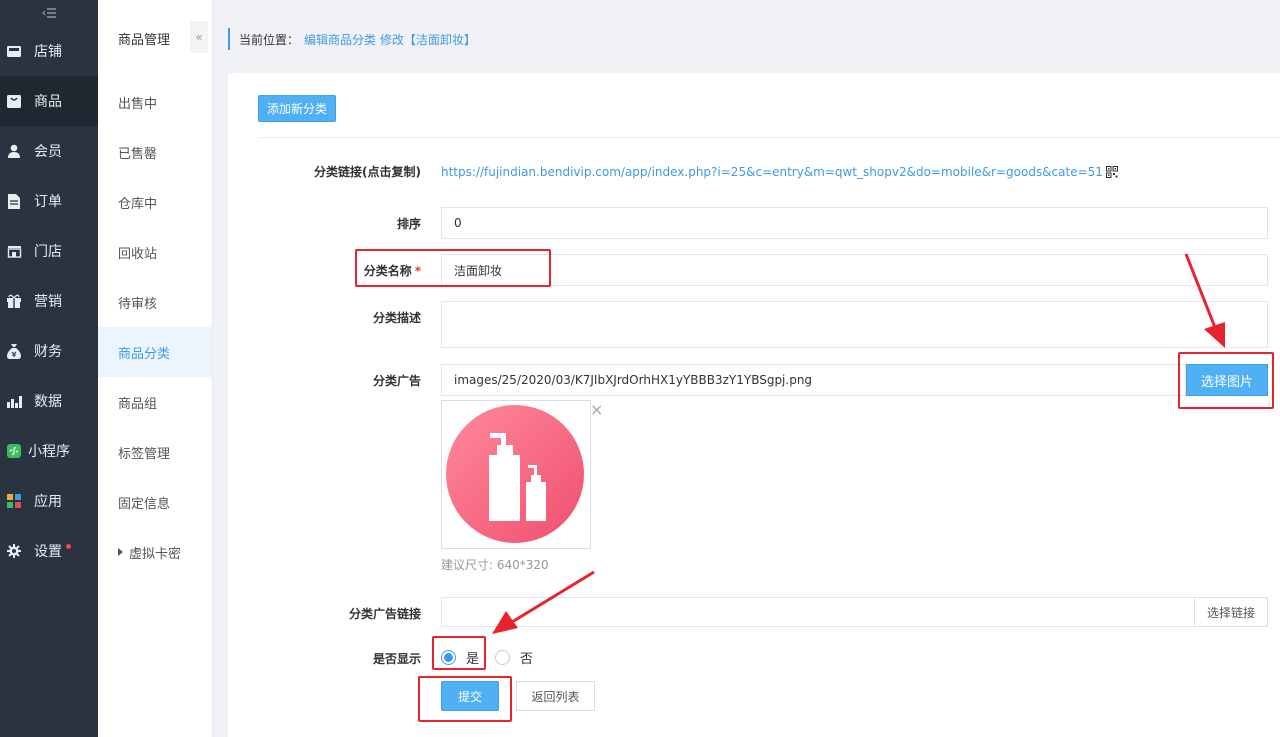 This screenshot has width=1280, height=737. Describe the element at coordinates (1111, 172) in the screenshot. I see `qrcode-icon` at that location.